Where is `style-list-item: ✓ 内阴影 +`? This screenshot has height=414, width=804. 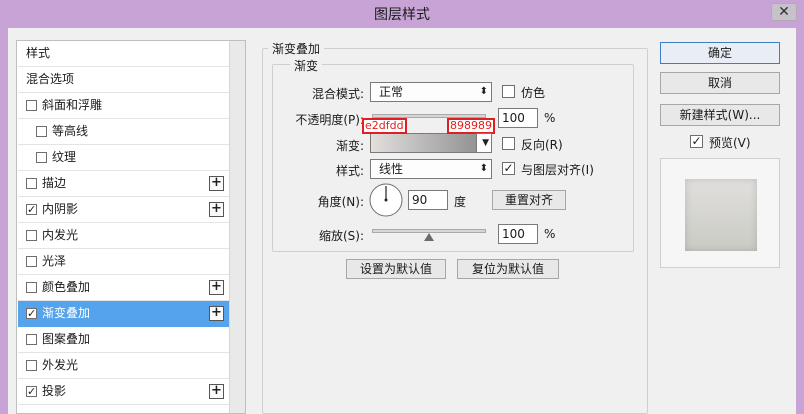
style-list-item: ✓ 内阴影 + is located at coordinates (123, 210).